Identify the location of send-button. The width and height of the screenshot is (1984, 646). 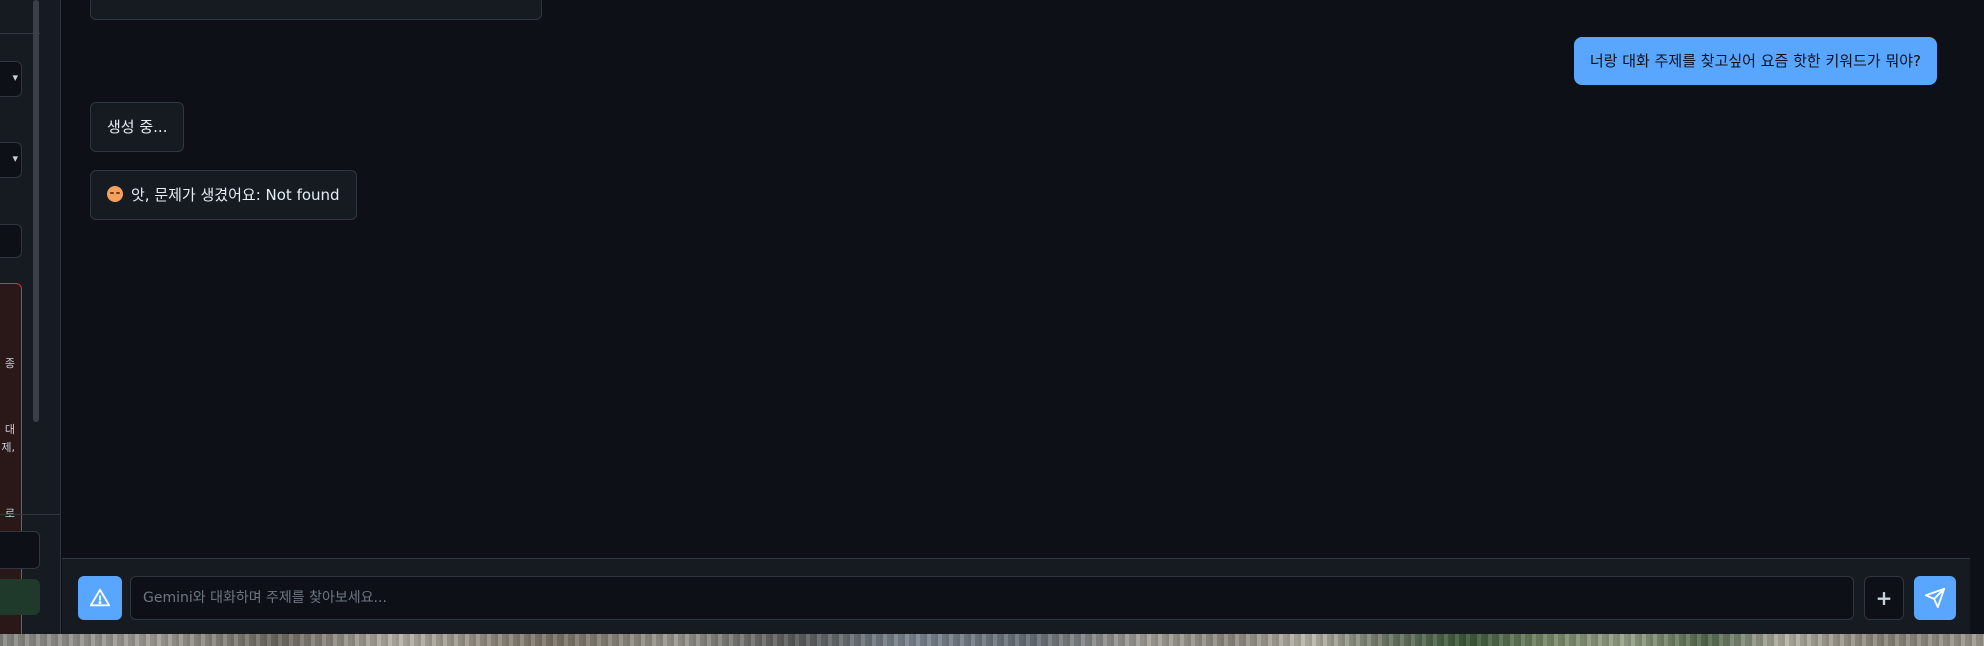
(1935, 598).